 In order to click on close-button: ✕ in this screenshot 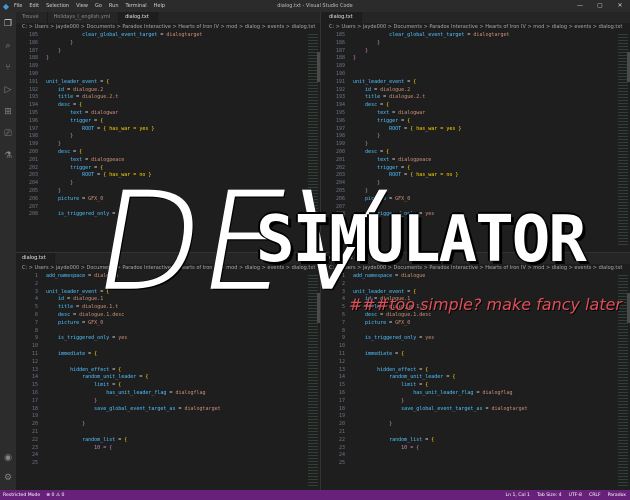, I will do `click(620, 6)`.